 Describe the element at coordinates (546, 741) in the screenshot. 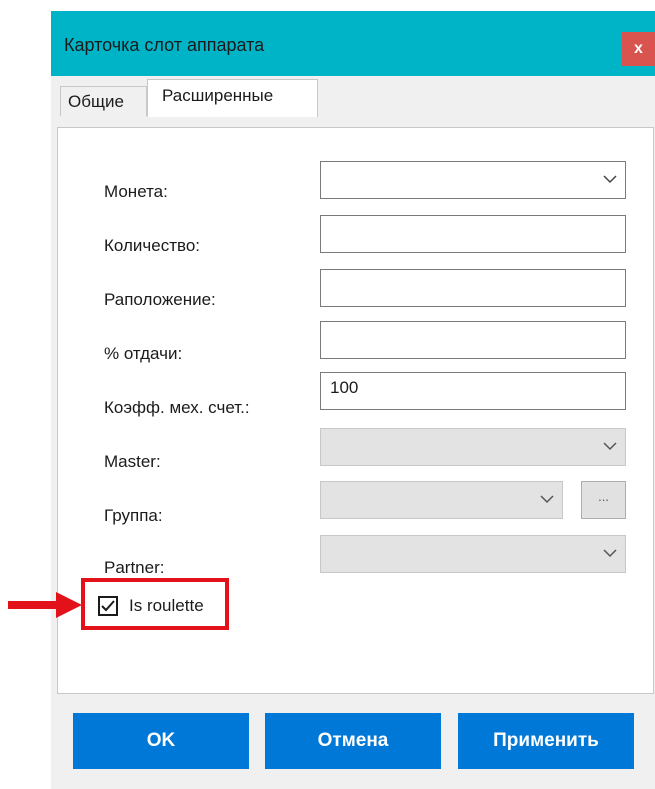

I see `apply-button: Применить` at that location.